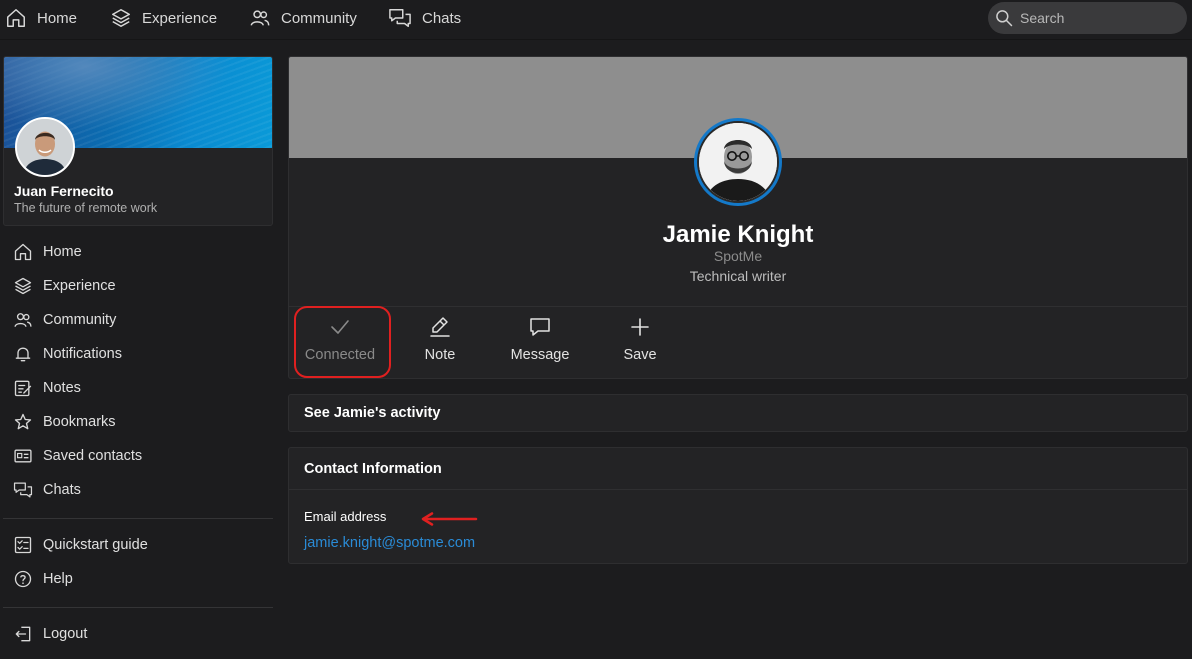 This screenshot has width=1192, height=659. Describe the element at coordinates (640, 343) in the screenshot. I see `save-button: Save` at that location.